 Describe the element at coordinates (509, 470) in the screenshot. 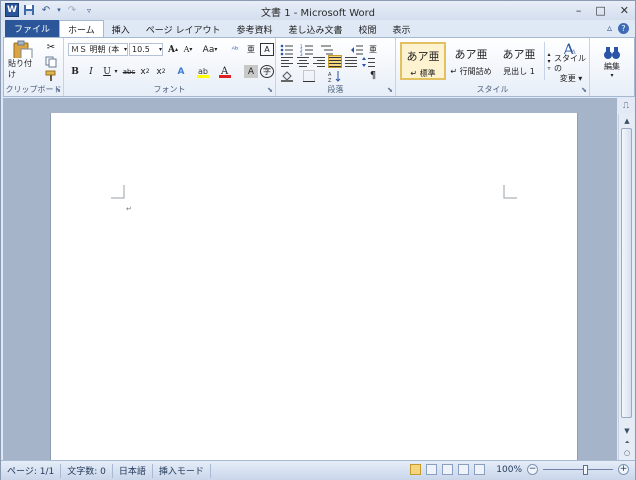

I see `zoom-level: 100%` at that location.